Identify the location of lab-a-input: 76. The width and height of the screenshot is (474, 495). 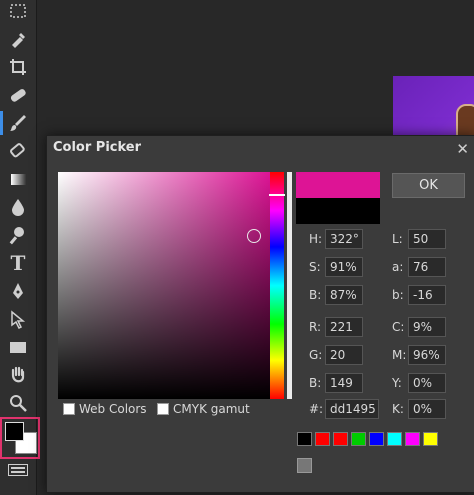
(427, 267).